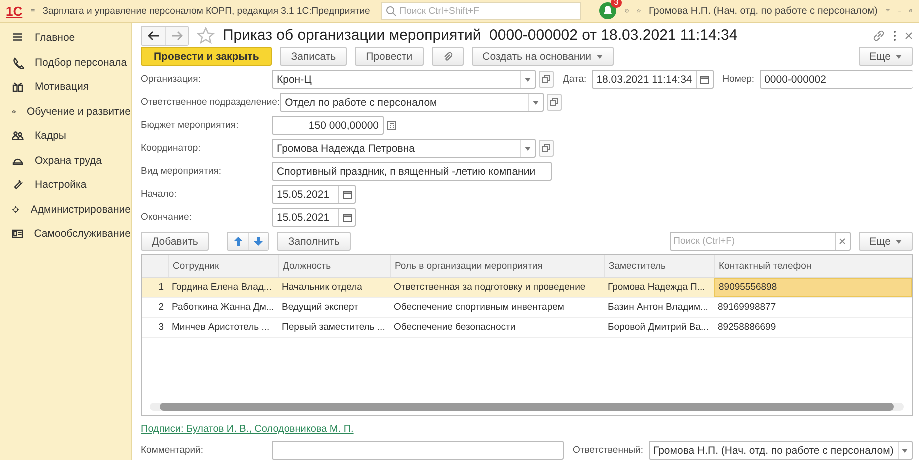  What do you see at coordinates (412, 171) in the screenshot?
I see `text-field: Спортивный праздник, п вященный -летию компании` at bounding box center [412, 171].